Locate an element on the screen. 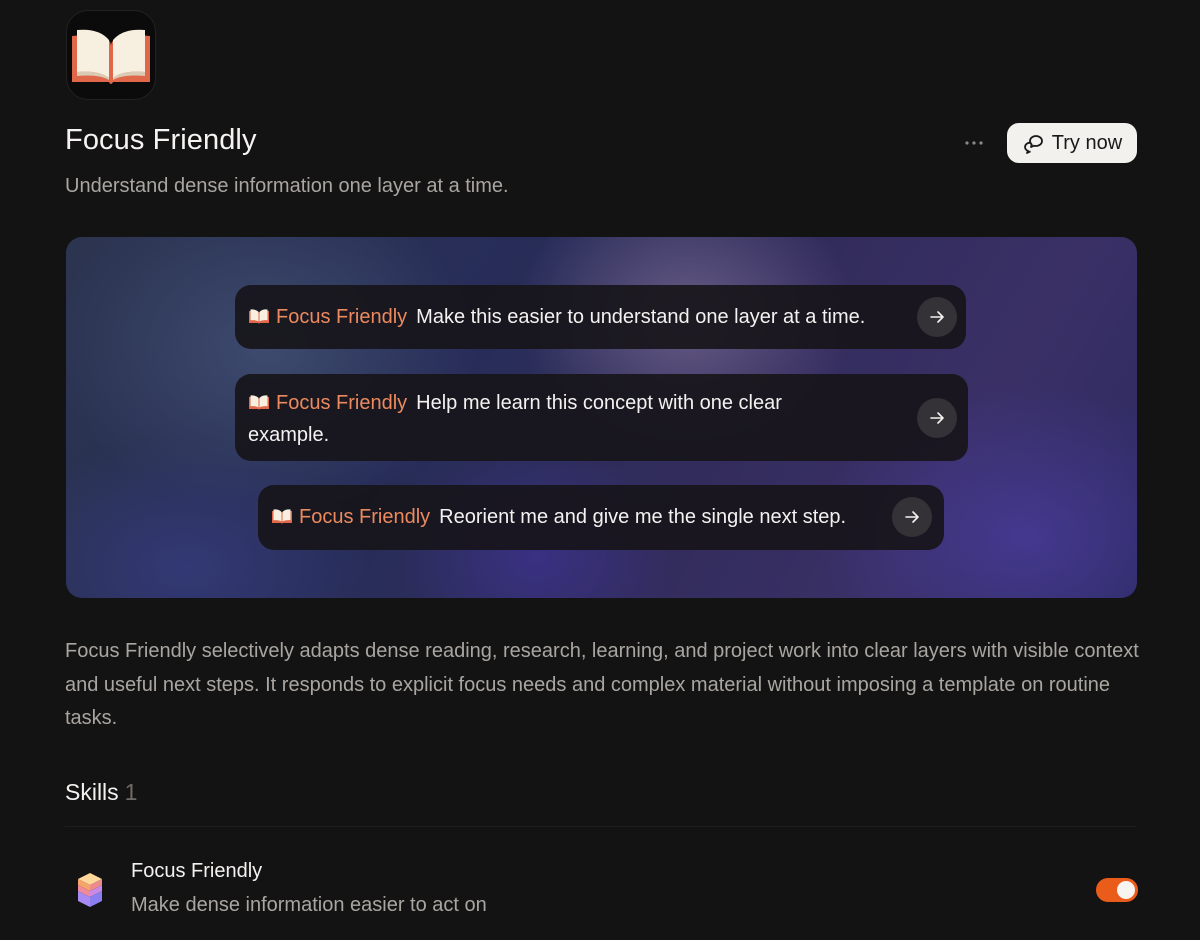  skills-heading: Skills 1 is located at coordinates (101, 792).